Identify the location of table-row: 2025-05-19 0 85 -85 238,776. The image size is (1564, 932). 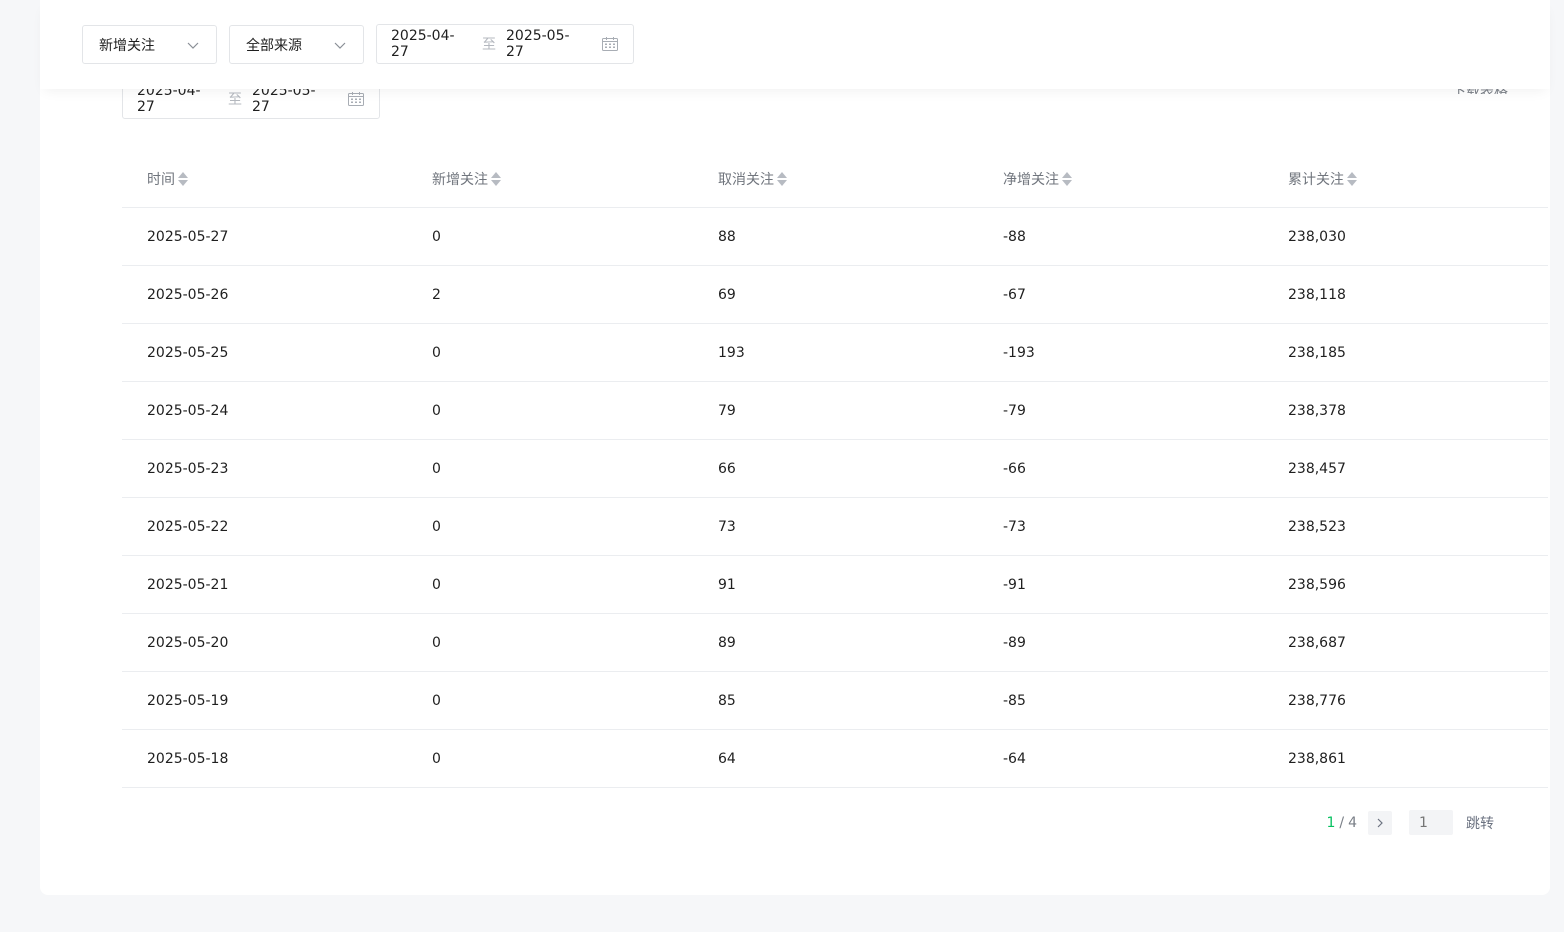
(835, 701).